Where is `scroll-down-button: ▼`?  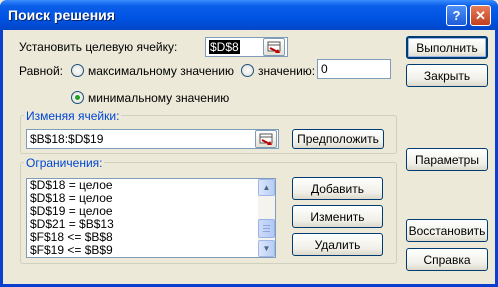 scroll-down-button: ▼ is located at coordinates (266, 248).